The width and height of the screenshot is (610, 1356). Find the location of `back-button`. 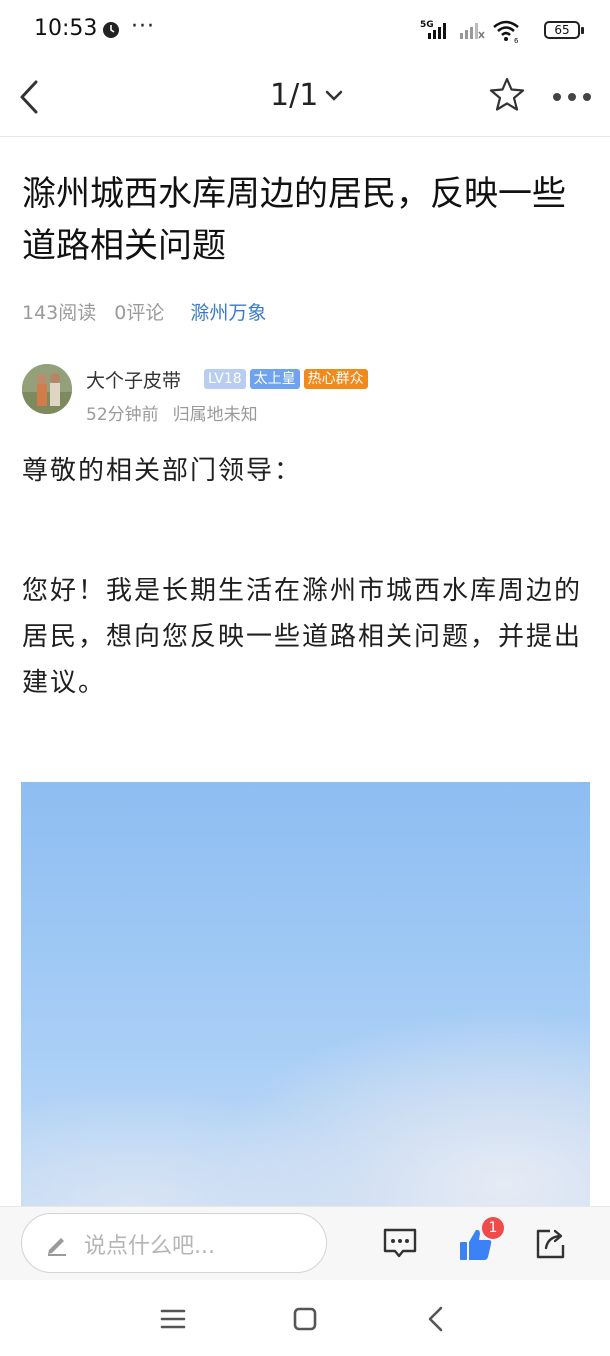

back-button is located at coordinates (30, 97).